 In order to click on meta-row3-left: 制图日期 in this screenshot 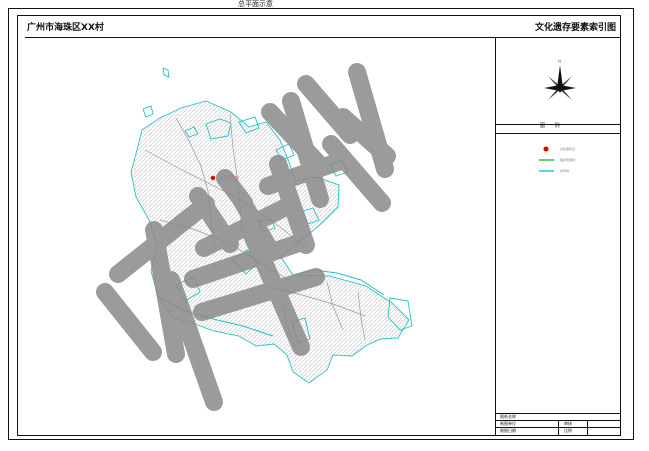, I will do `click(508, 430)`.